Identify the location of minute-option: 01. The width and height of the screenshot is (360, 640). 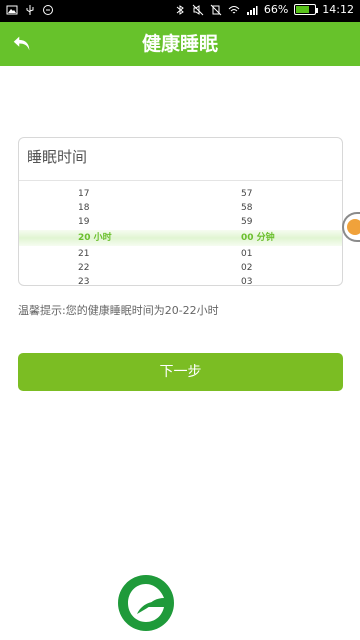
(246, 254).